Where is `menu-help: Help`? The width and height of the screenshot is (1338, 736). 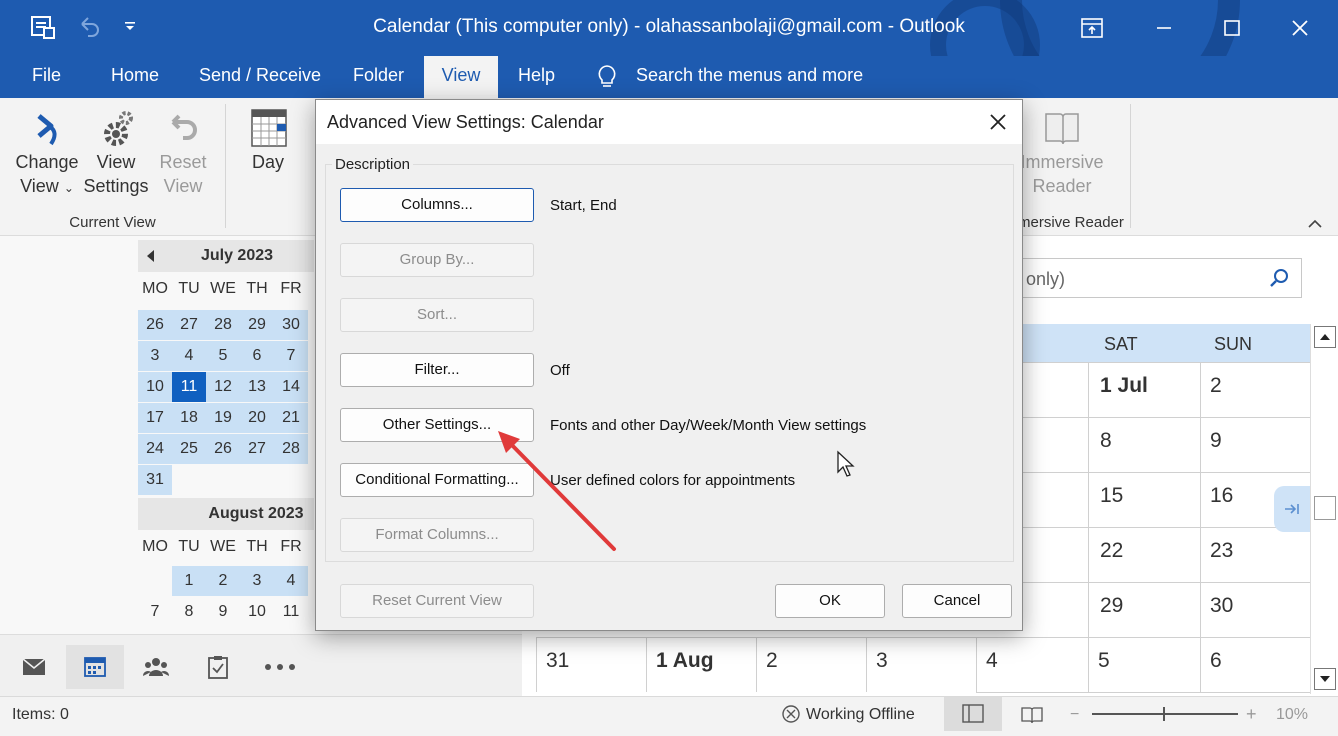 menu-help: Help is located at coordinates (536, 77).